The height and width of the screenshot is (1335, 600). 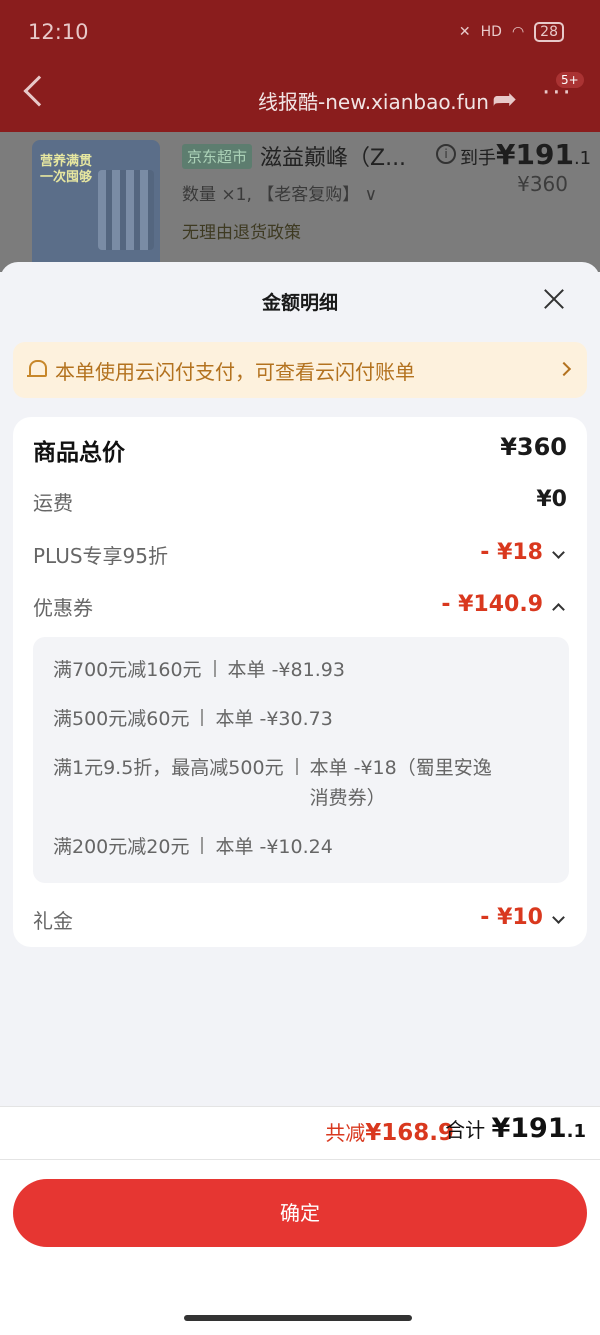 What do you see at coordinates (39, 91) in the screenshot?
I see `back-arrow-icon` at bounding box center [39, 91].